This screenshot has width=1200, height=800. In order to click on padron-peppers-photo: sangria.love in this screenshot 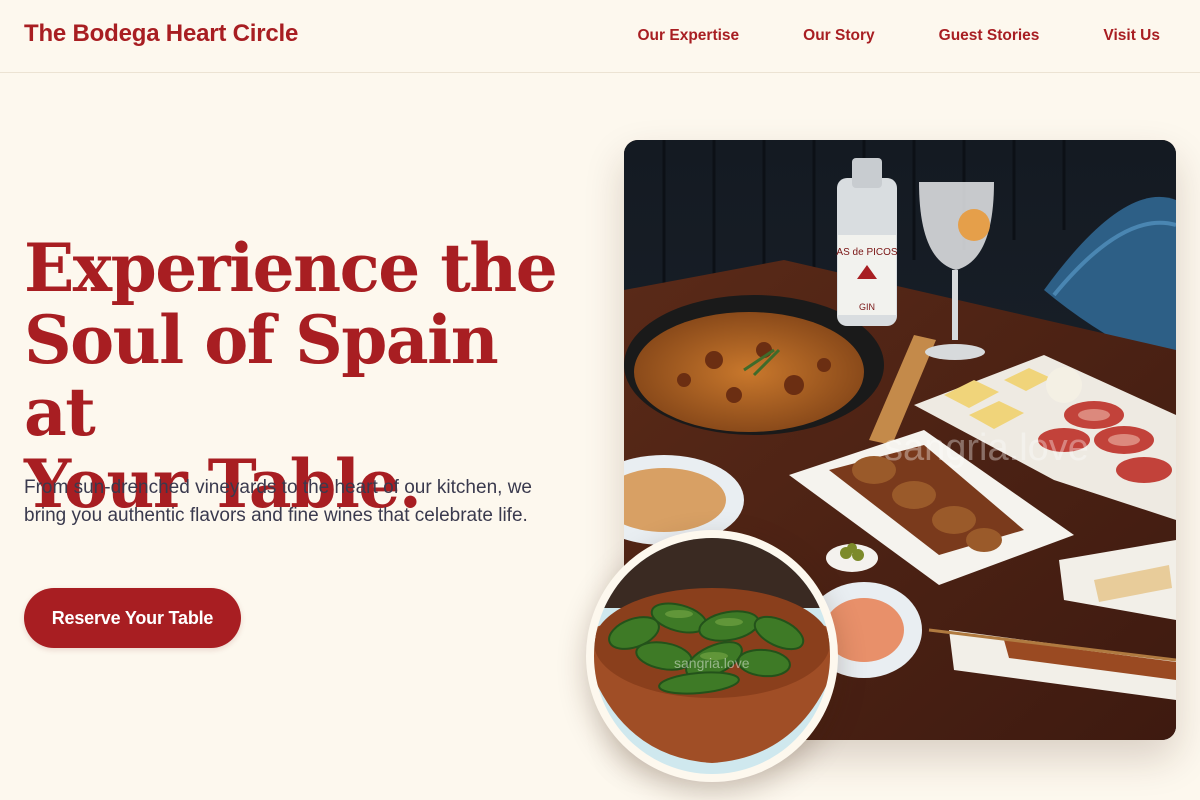, I will do `click(712, 656)`.